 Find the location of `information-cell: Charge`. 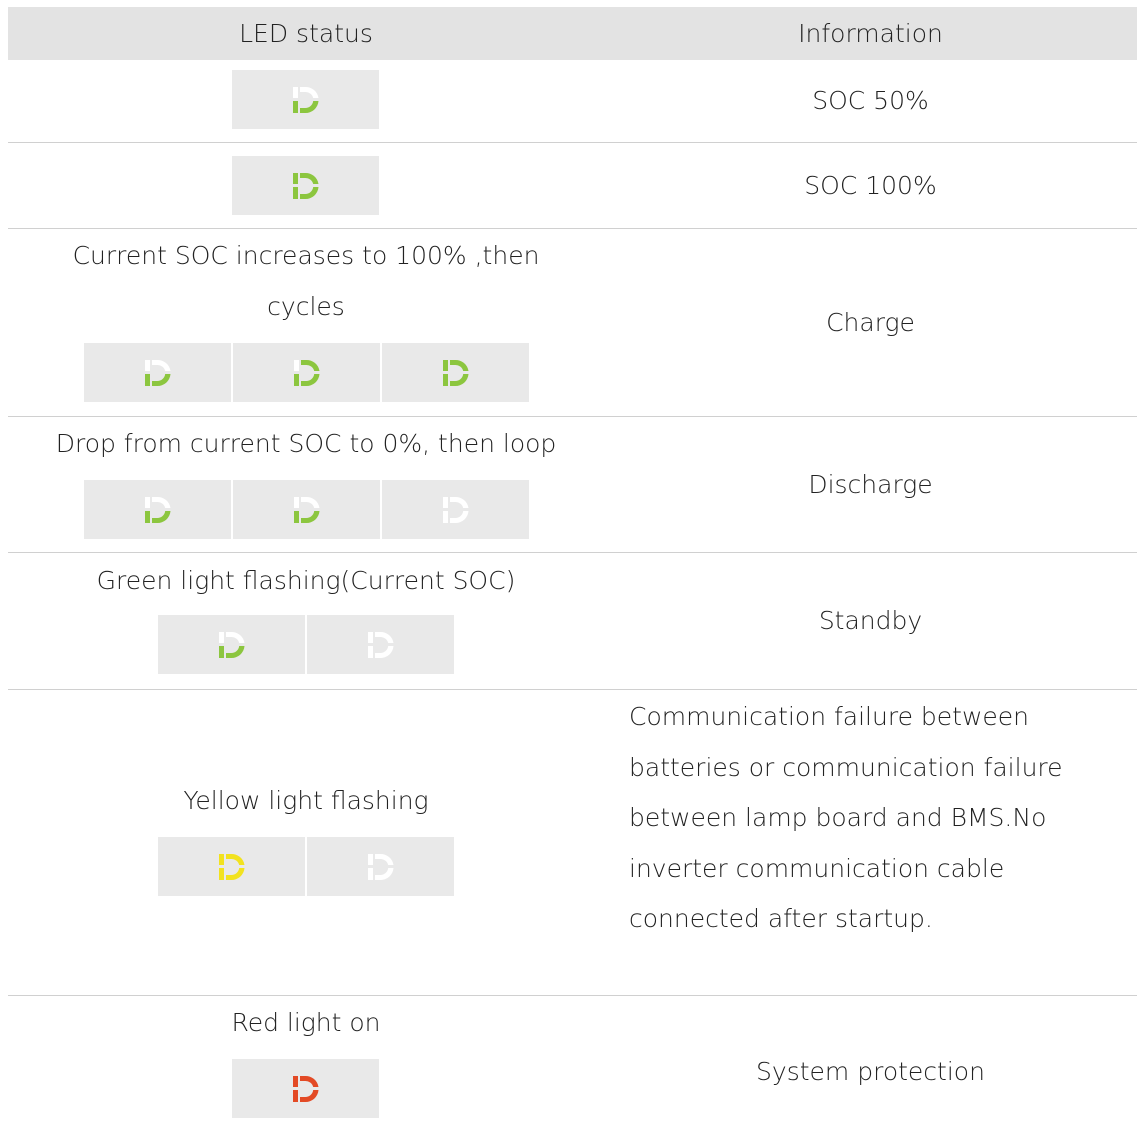

information-cell: Charge is located at coordinates (870, 322).